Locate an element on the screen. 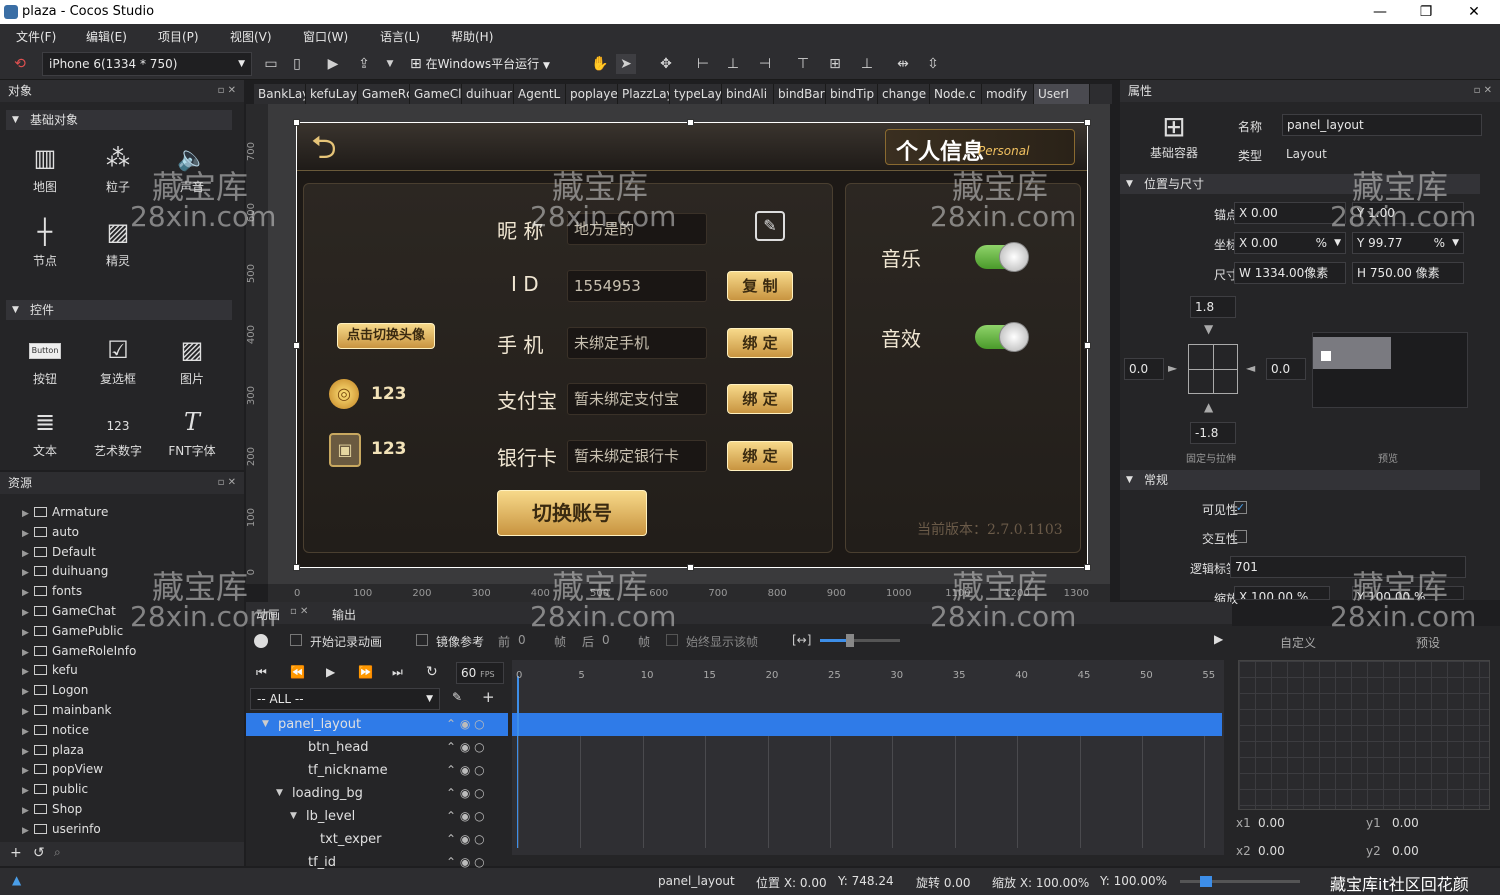  chevron-down-icon: ▼ is located at coordinates (390, 64).